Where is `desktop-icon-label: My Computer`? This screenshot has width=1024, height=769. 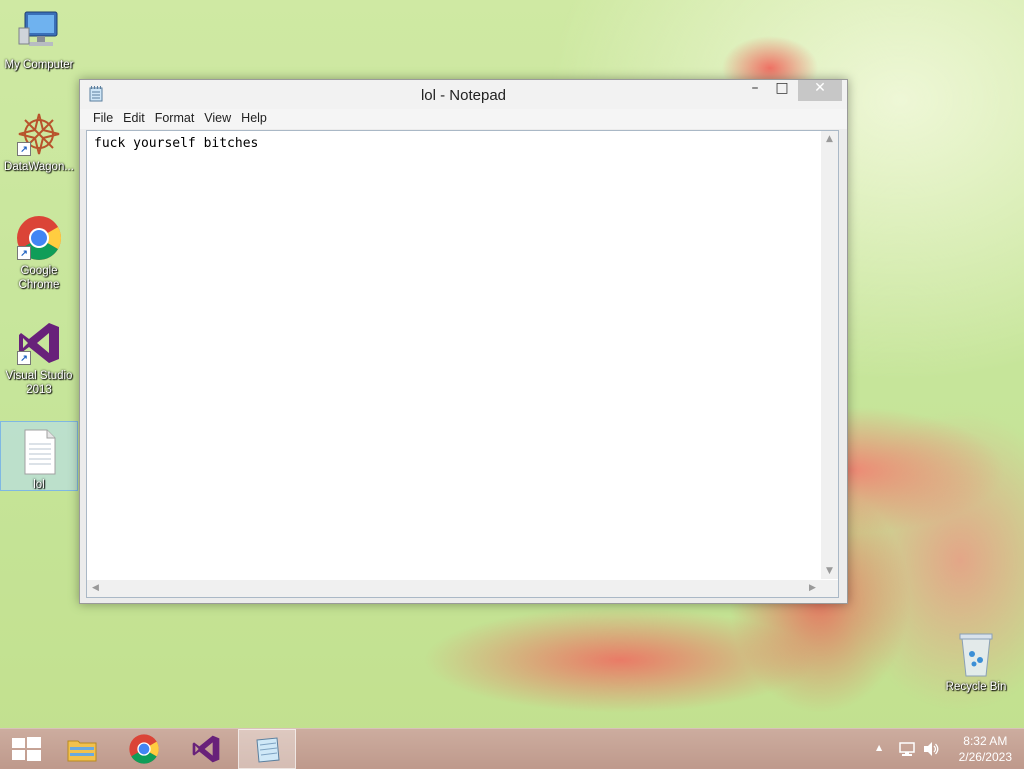
desktop-icon-label: My Computer is located at coordinates (39, 65).